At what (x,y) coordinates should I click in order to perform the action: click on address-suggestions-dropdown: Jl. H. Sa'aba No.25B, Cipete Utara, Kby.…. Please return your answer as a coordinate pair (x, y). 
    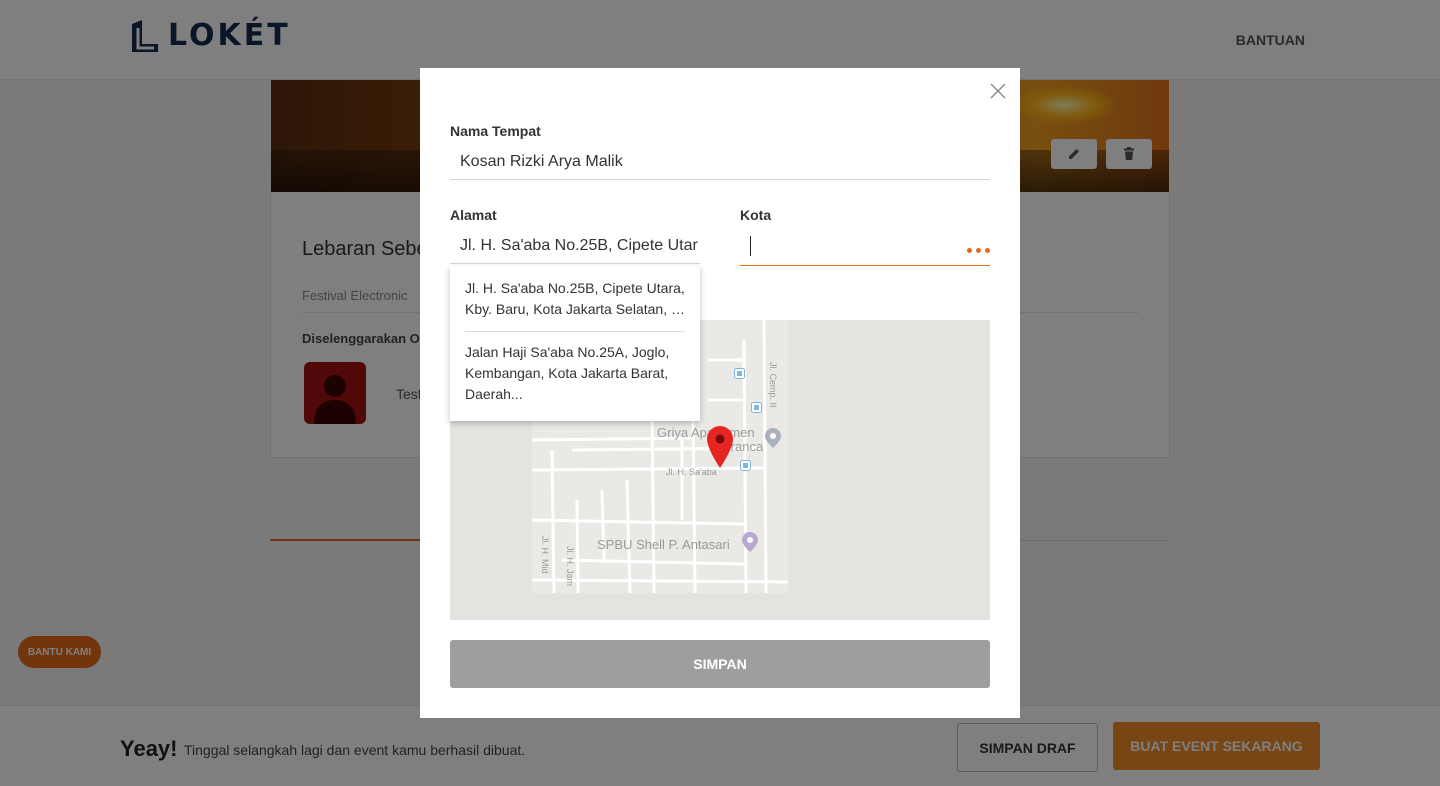
    Looking at the image, I should click on (575, 343).